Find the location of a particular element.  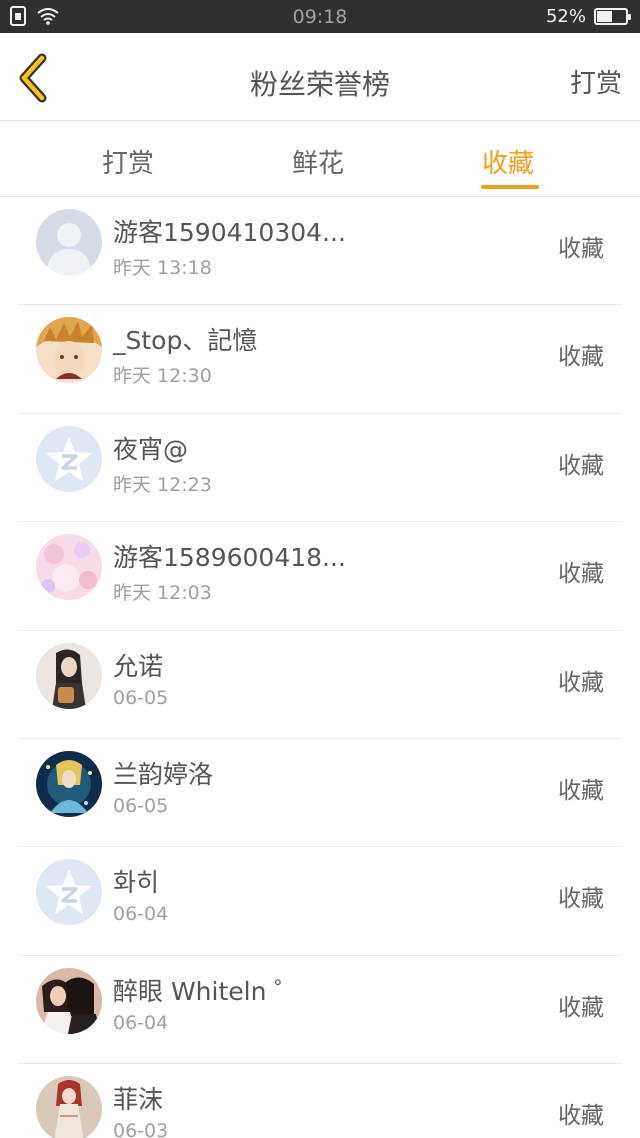

fan-time: 昨天 12:03 is located at coordinates (162, 593).